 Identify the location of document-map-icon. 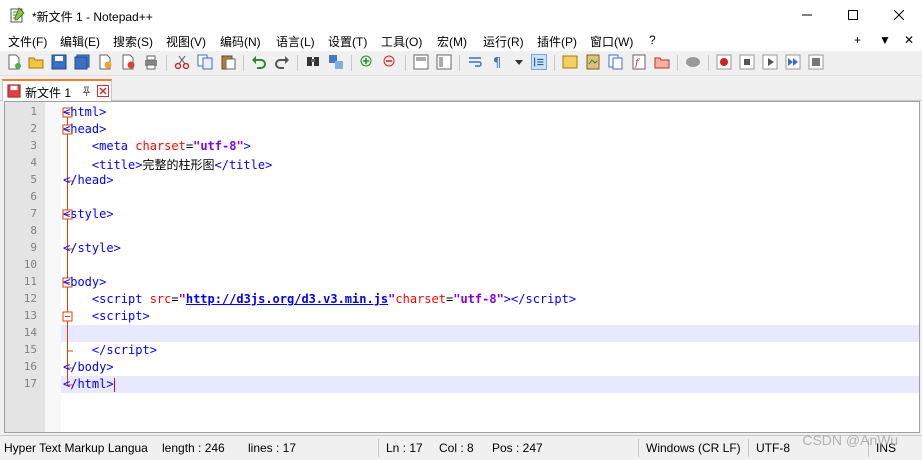
(593, 62).